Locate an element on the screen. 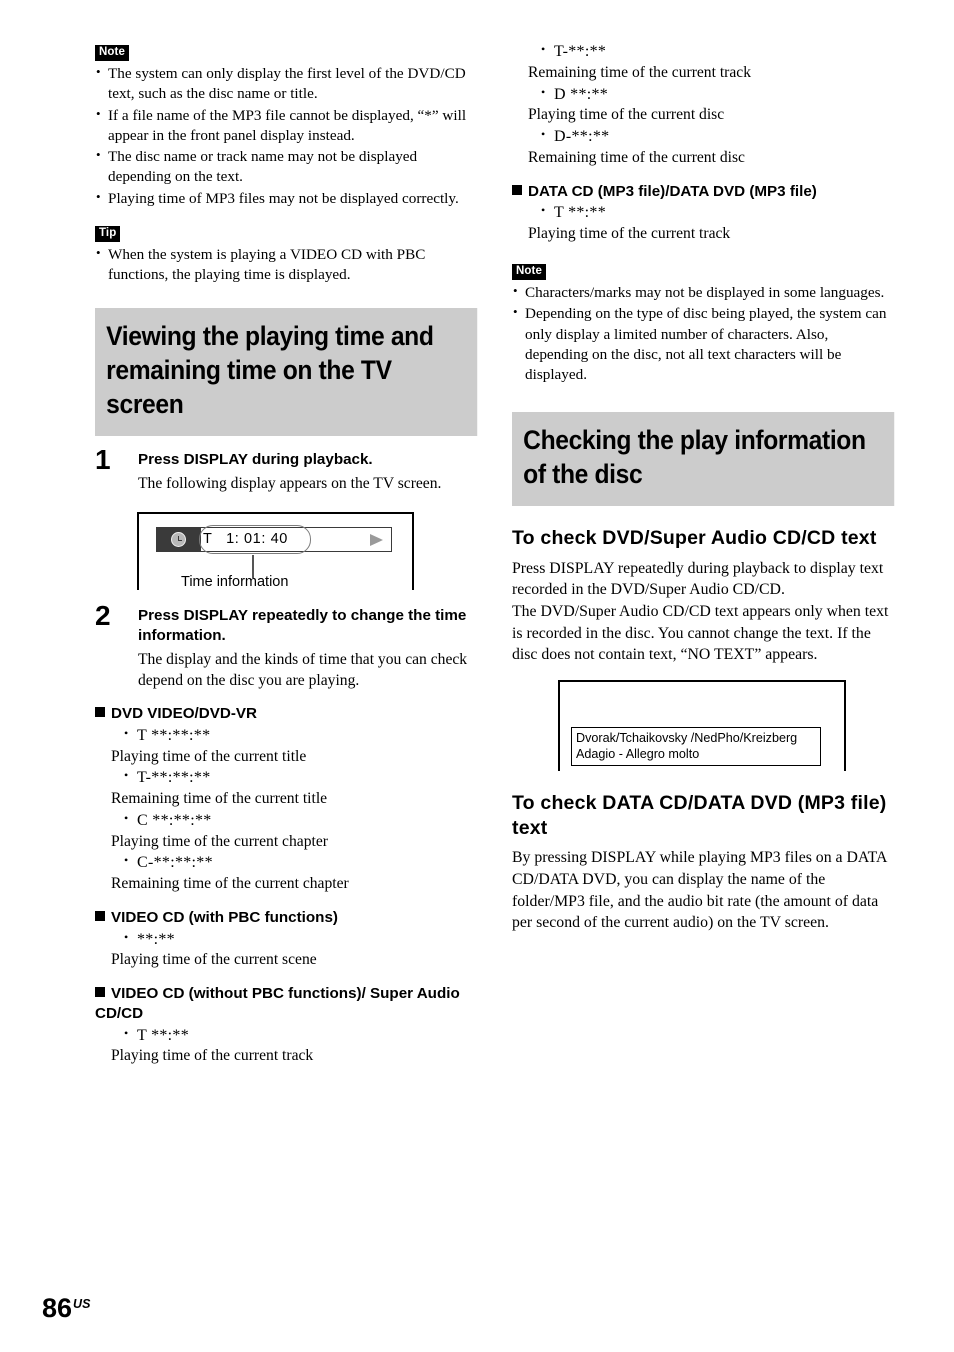 The height and width of the screenshot is (1352, 954). time-code-description: Playing time of the current chapter is located at coordinates (219, 841).